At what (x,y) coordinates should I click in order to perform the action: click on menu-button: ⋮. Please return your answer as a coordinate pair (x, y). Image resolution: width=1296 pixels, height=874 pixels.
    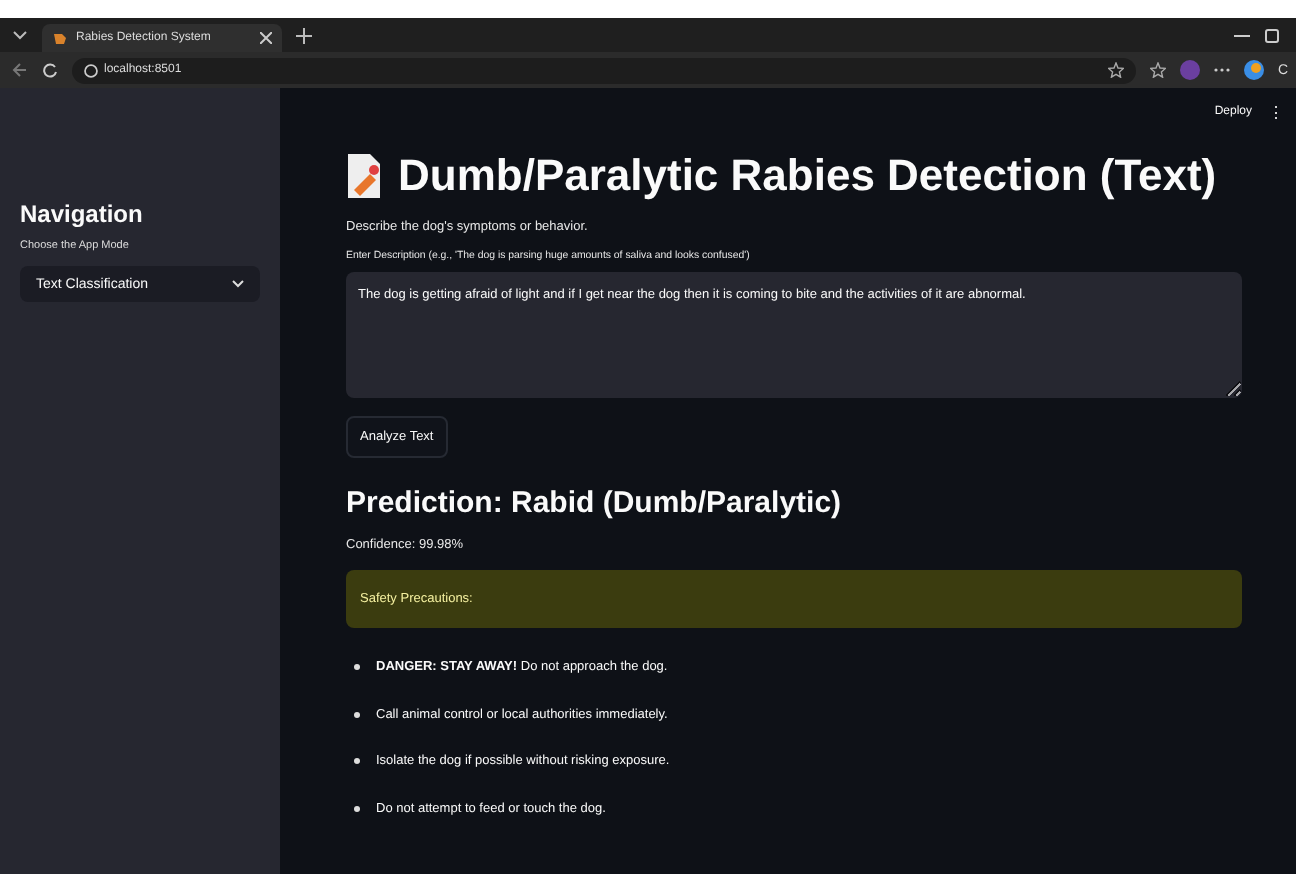
    Looking at the image, I should click on (1276, 114).